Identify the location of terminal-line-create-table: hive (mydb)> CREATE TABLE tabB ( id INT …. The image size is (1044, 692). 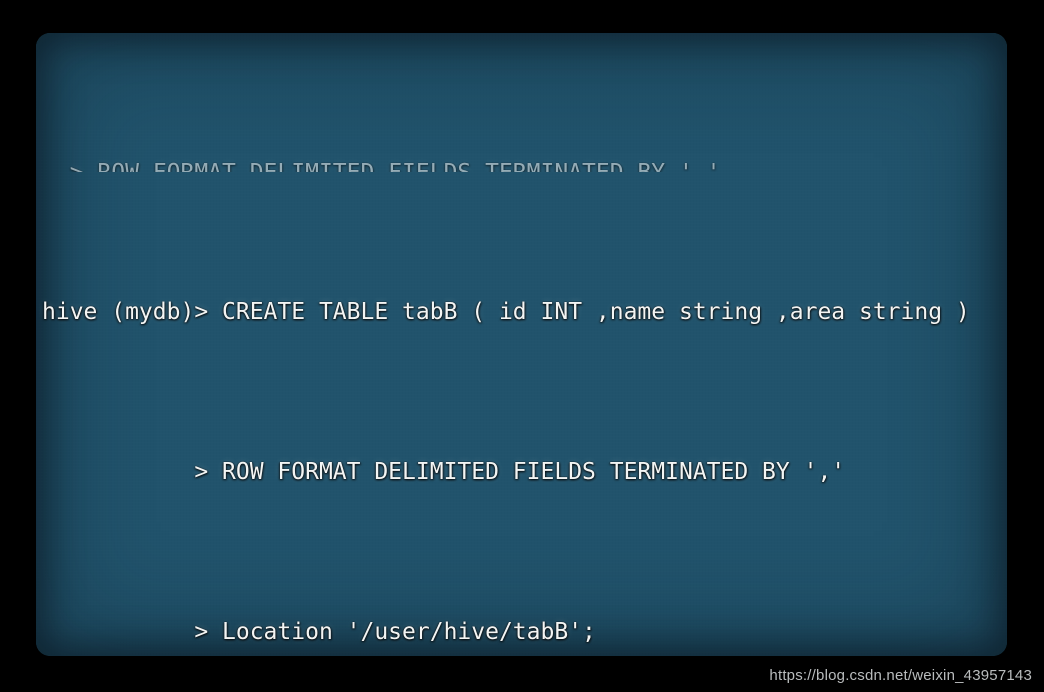
(506, 312).